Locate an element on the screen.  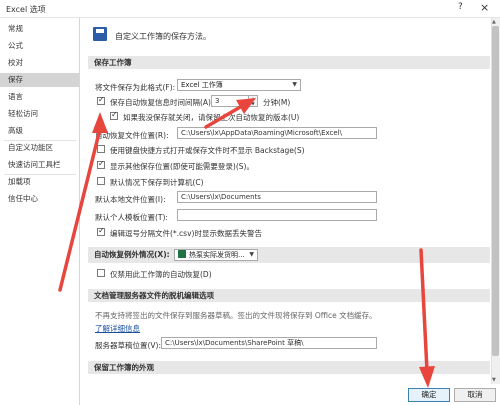
csv-warning-checkbox is located at coordinates (101, 231).